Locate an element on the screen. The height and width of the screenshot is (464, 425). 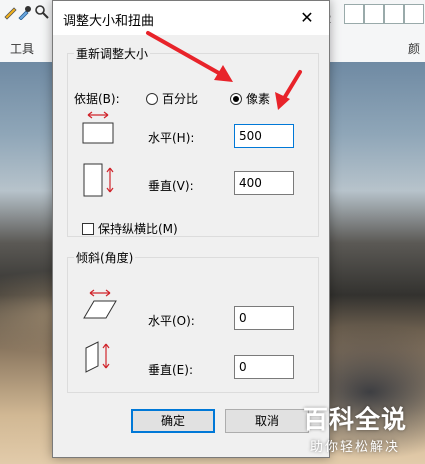
resize-by-label: 依据(B): is located at coordinates (97, 99).